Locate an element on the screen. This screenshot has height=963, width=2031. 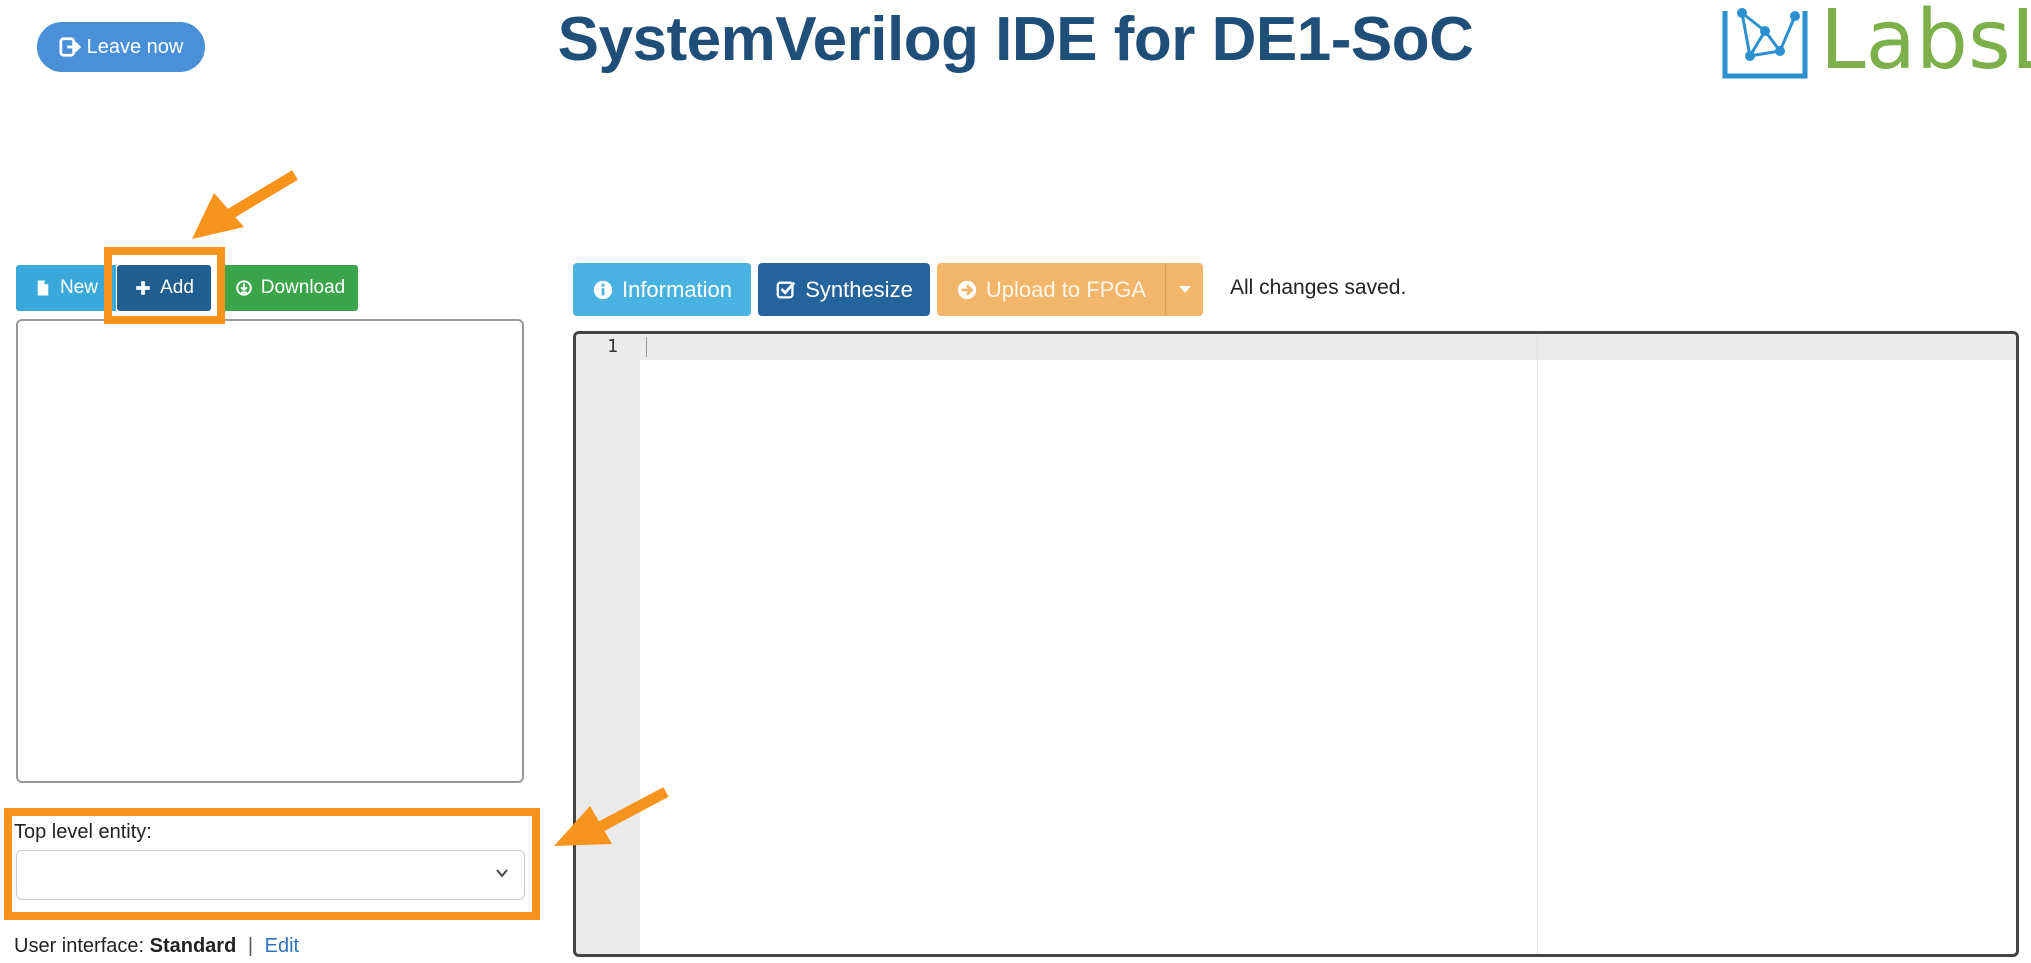
info-circle-icon is located at coordinates (603, 289).